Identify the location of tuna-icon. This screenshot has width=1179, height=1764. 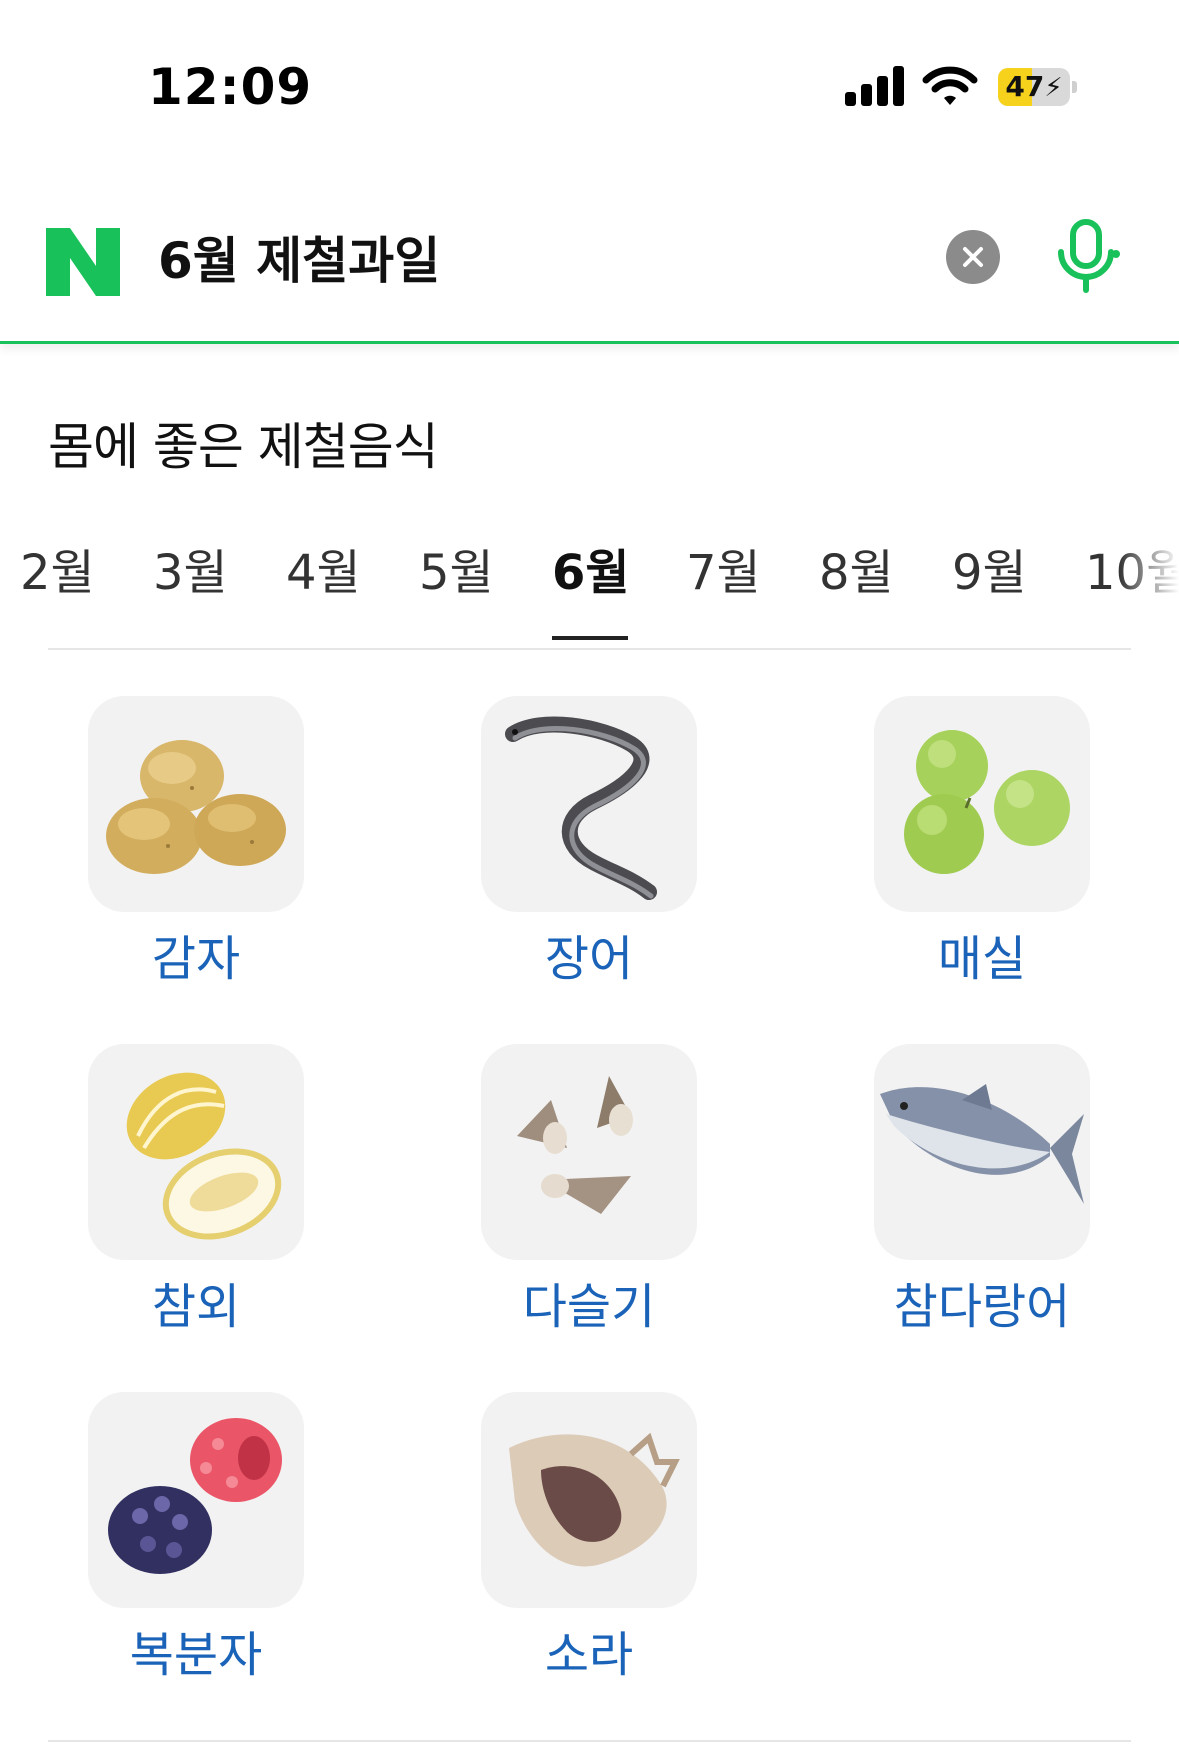
(982, 1152).